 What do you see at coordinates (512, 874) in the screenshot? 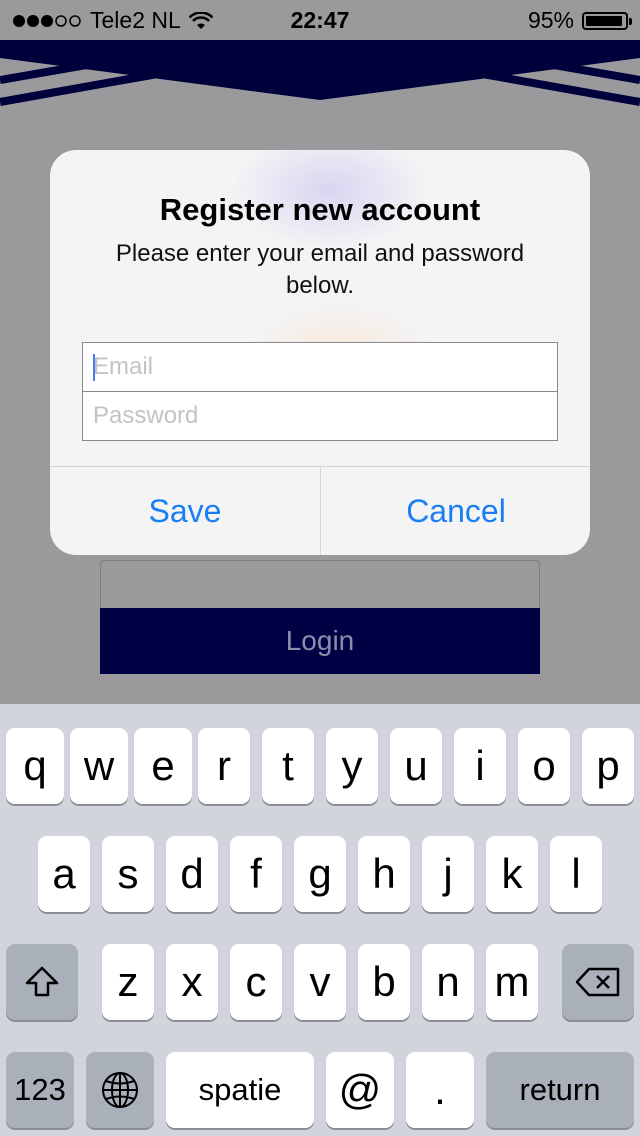
I see `key-k: k` at bounding box center [512, 874].